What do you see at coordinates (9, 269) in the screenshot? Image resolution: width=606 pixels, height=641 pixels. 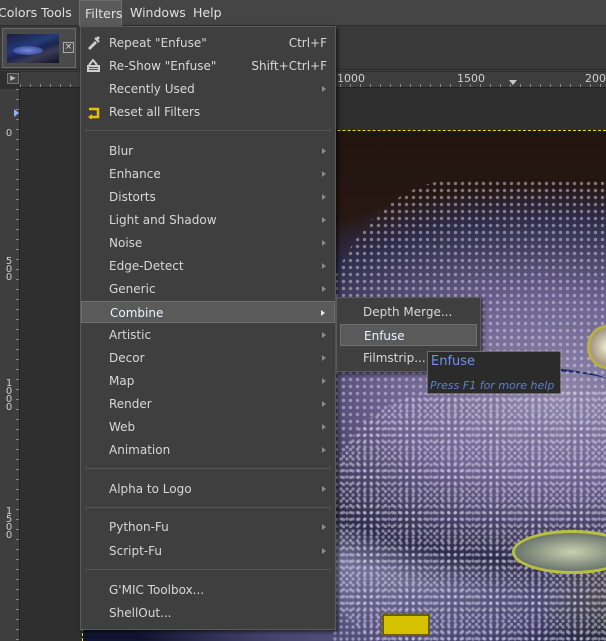 I see `ruler-label: 5 0 0` at bounding box center [9, 269].